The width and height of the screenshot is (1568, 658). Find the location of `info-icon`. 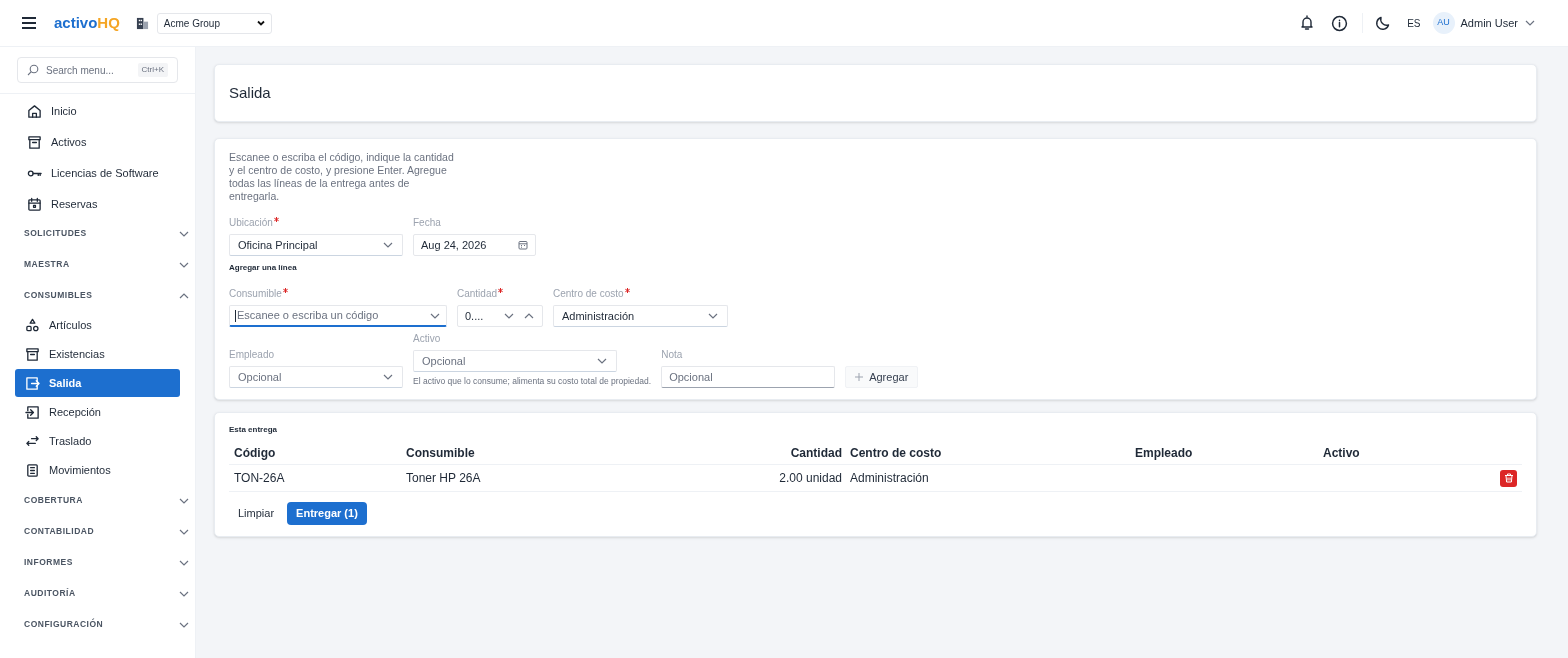

info-icon is located at coordinates (1340, 23).